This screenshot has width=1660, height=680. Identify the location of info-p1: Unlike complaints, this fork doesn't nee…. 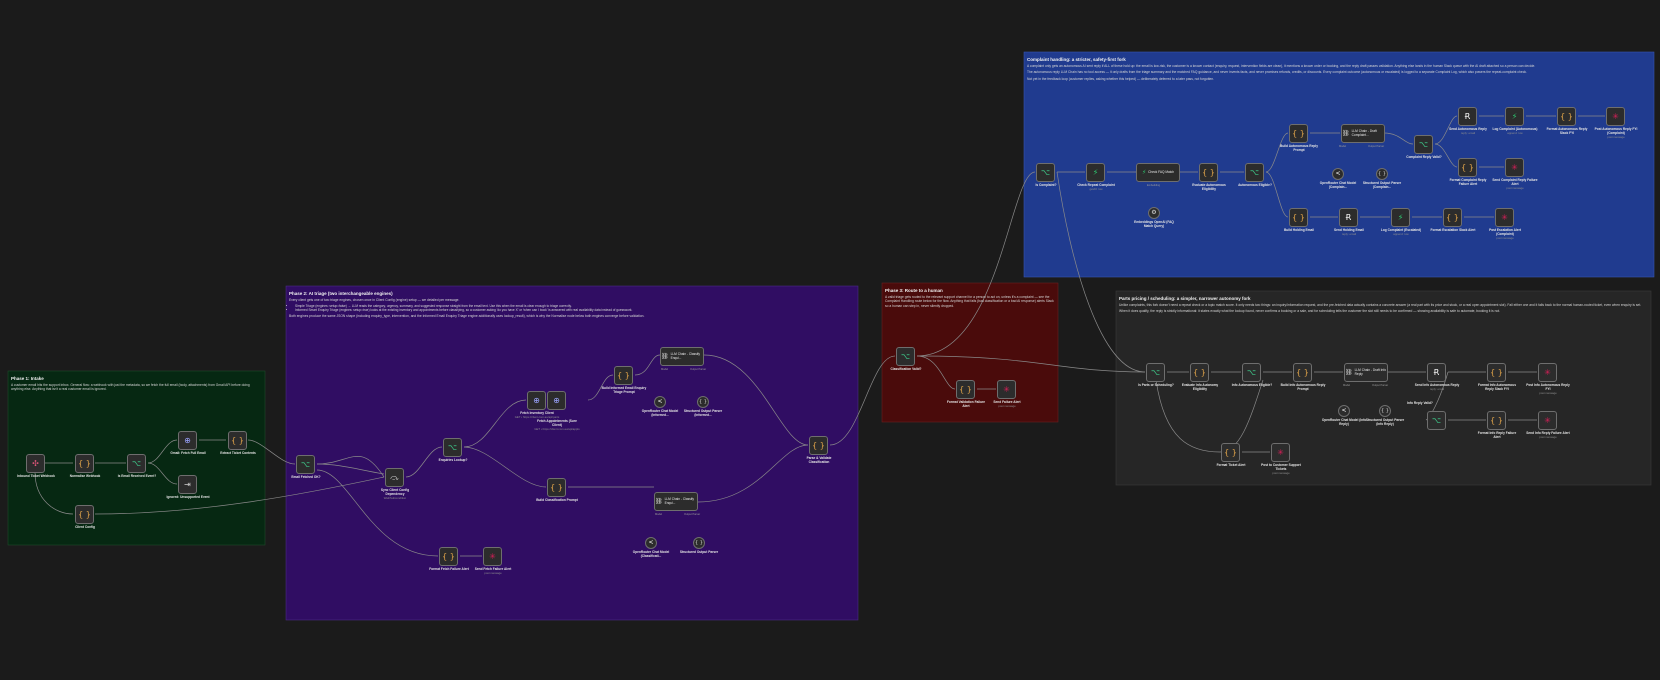
(1380, 305).